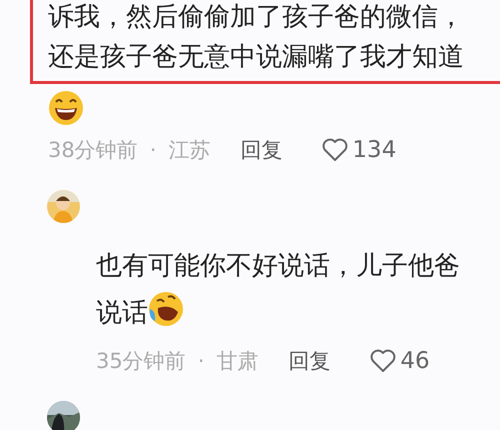 The image size is (500, 430). I want to click on like-count: 134, so click(374, 150).